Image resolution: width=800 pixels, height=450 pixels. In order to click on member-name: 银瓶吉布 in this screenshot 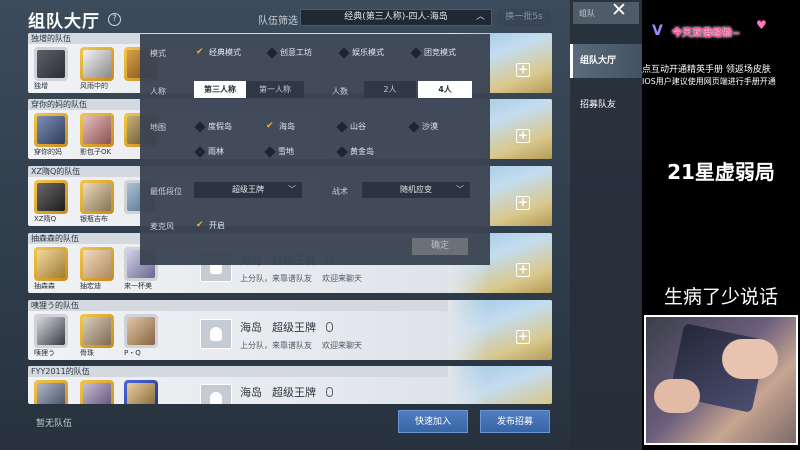, I will do `click(94, 219)`.